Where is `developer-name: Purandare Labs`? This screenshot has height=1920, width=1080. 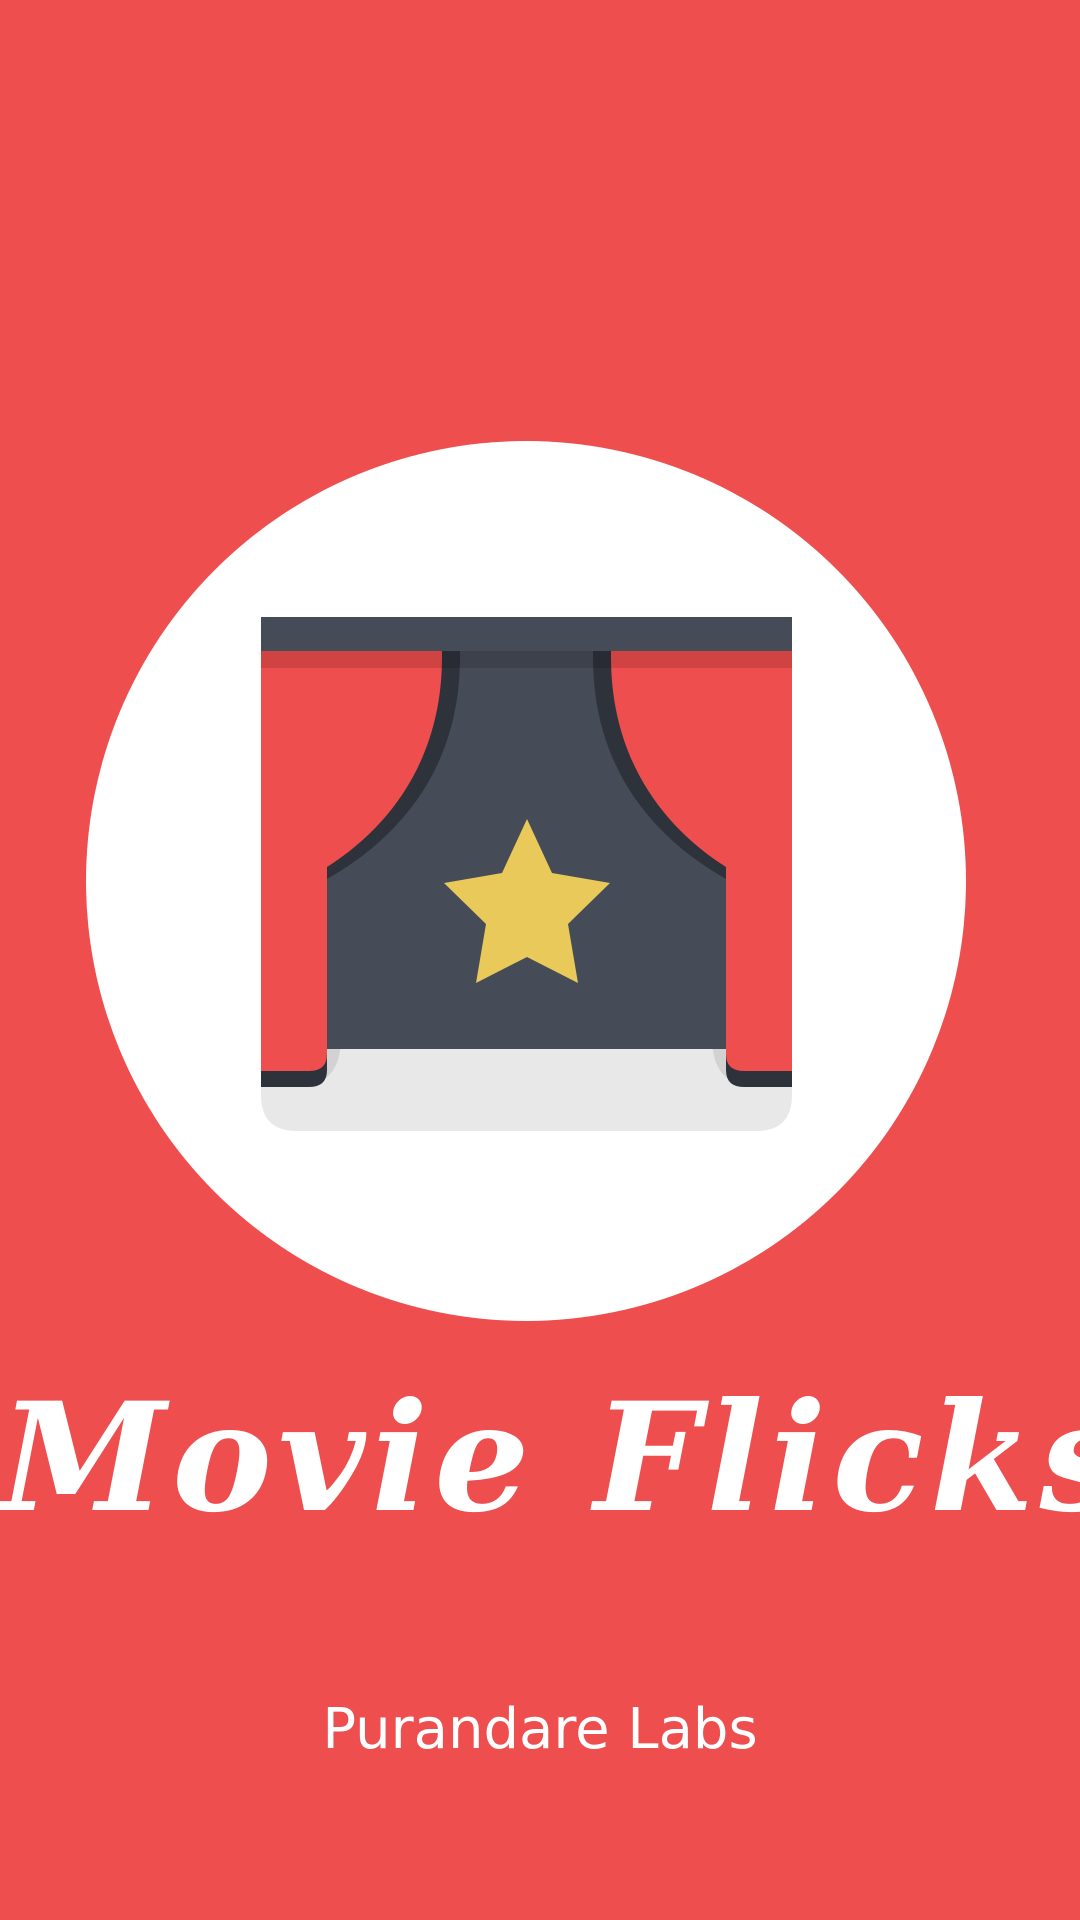
developer-name: Purandare Labs is located at coordinates (540, 1729).